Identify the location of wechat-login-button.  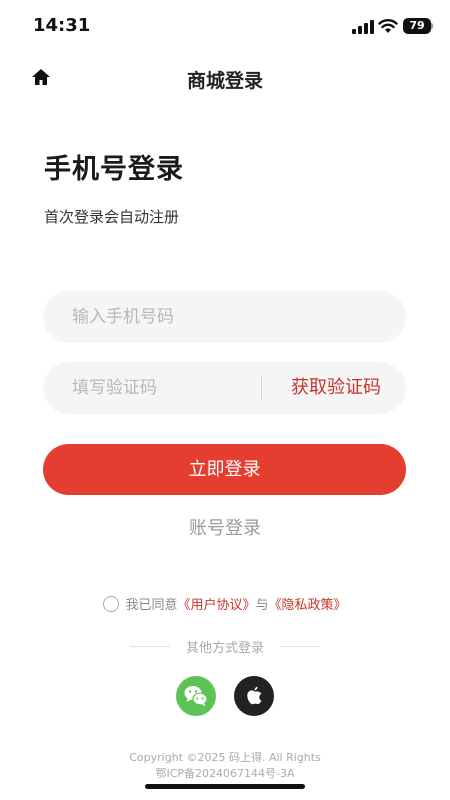
(196, 696).